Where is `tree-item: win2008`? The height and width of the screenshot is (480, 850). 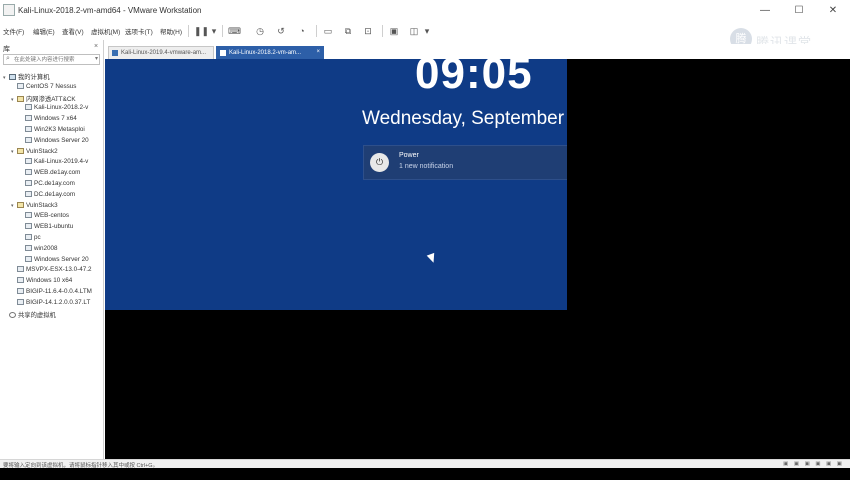
tree-item: win2008 is located at coordinates (38, 249).